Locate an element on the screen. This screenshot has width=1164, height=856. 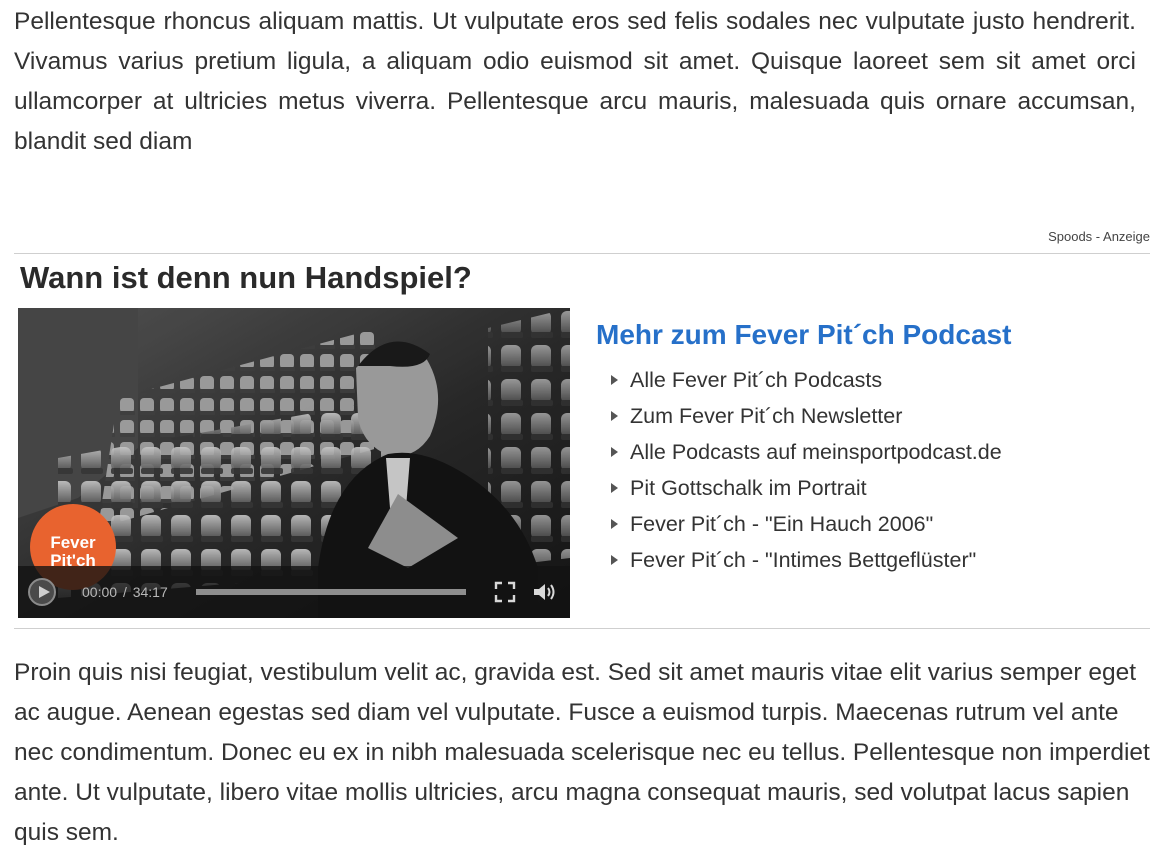
time-display: 00:00 / 34:17 is located at coordinates (125, 592).